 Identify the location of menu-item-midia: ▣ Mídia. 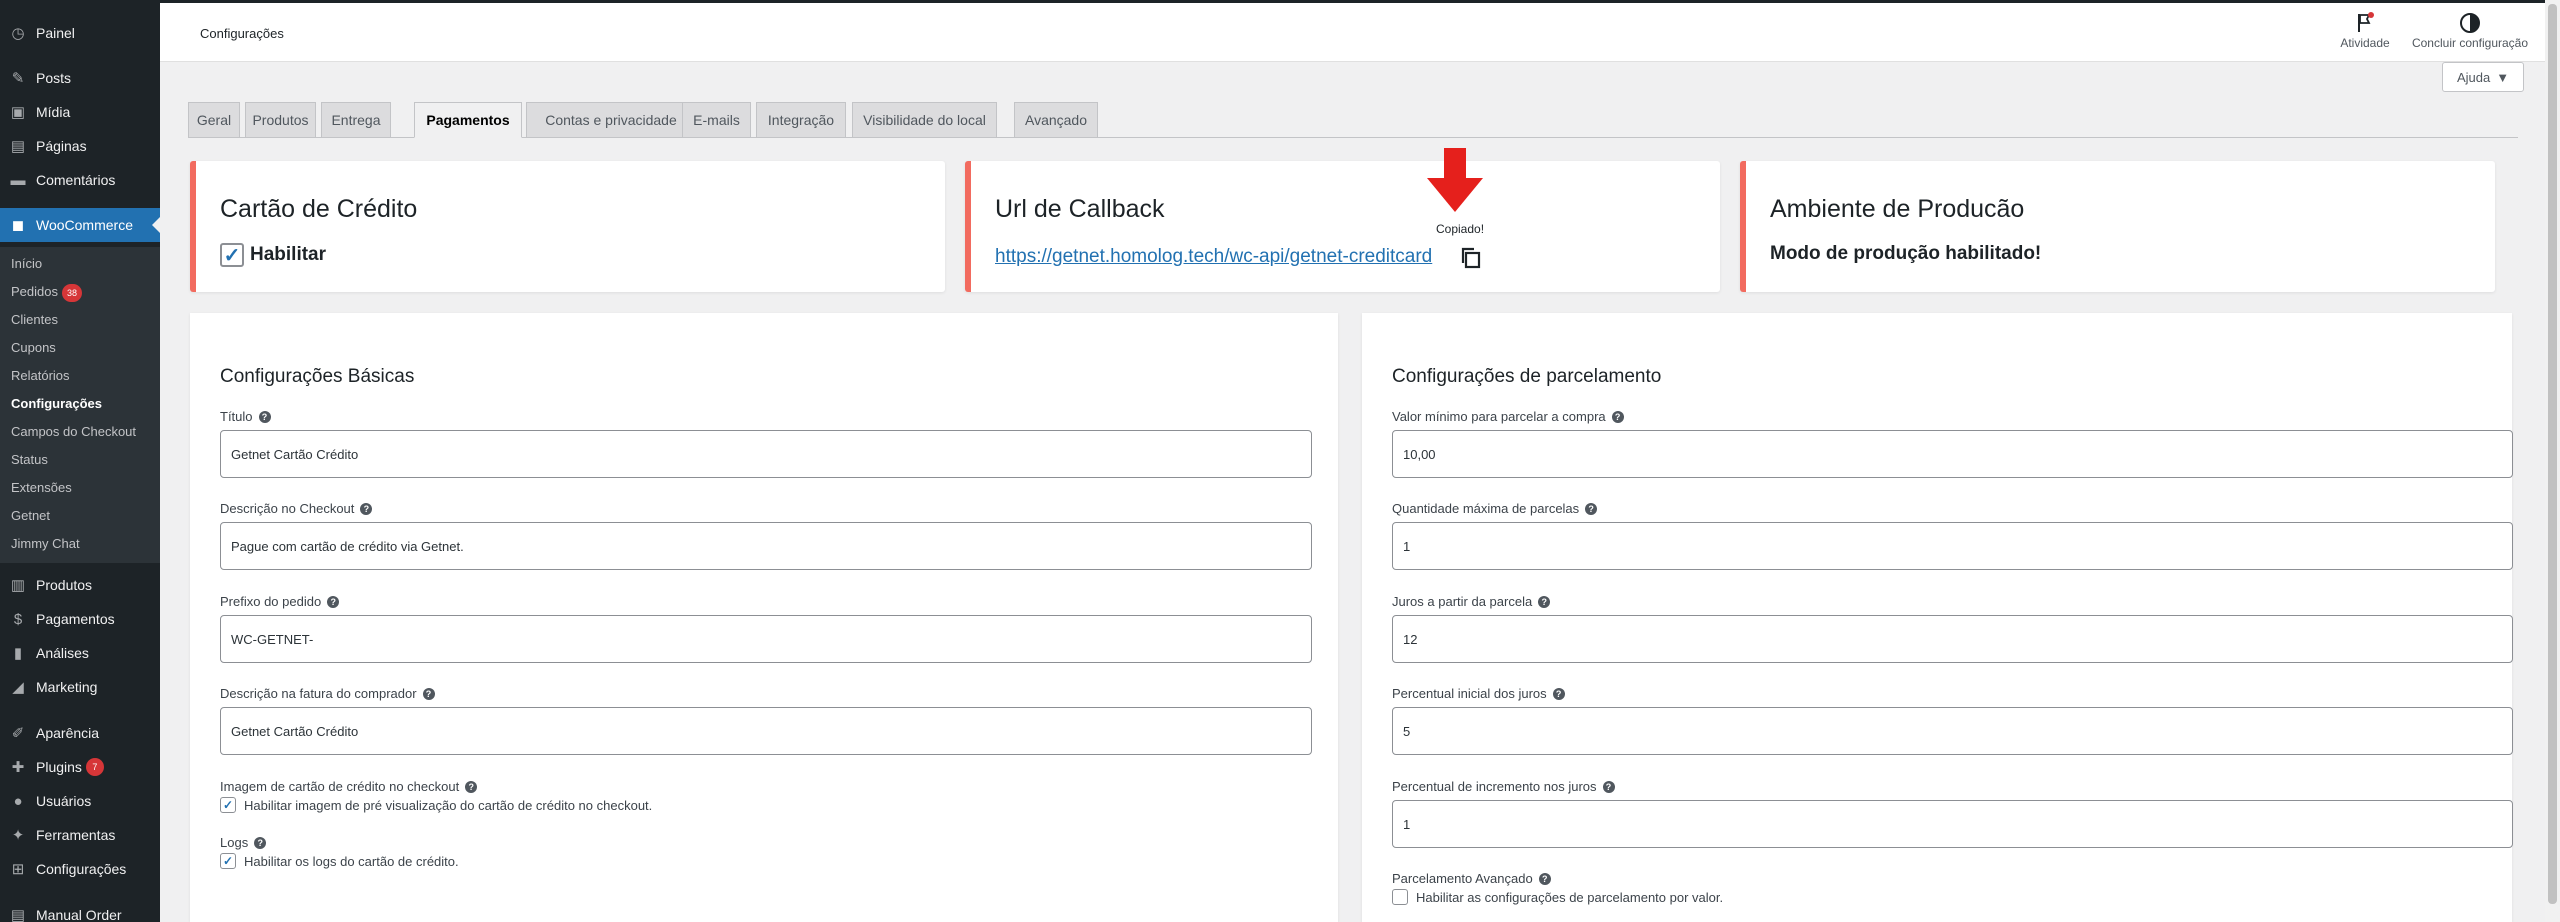
(80, 112).